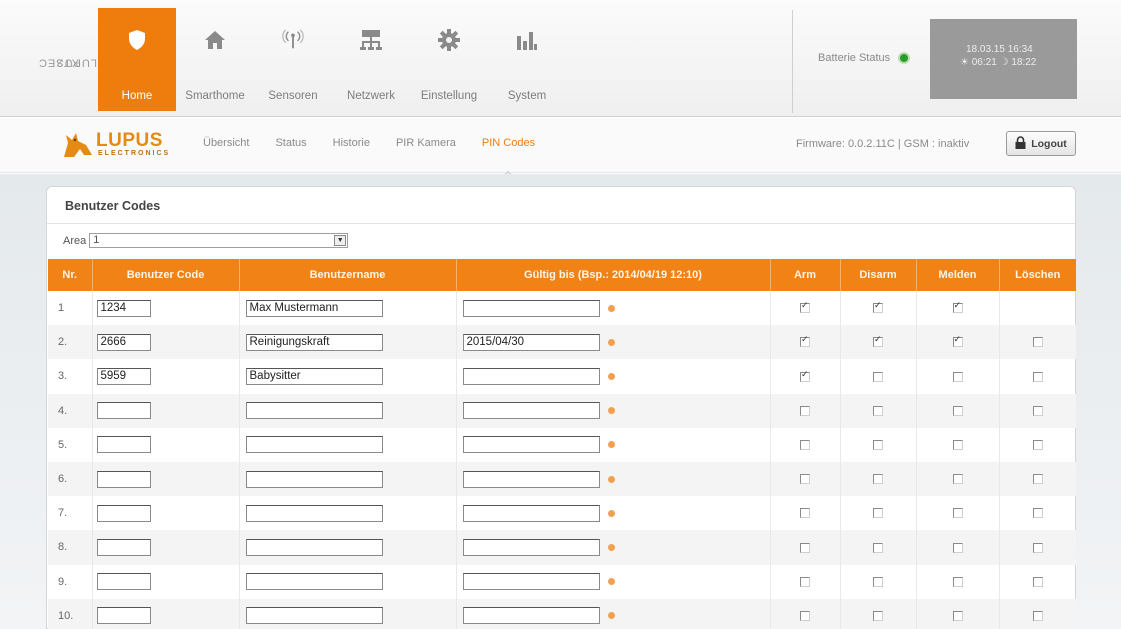  What do you see at coordinates (123, 376) in the screenshot?
I see `user-code-input: 5959` at bounding box center [123, 376].